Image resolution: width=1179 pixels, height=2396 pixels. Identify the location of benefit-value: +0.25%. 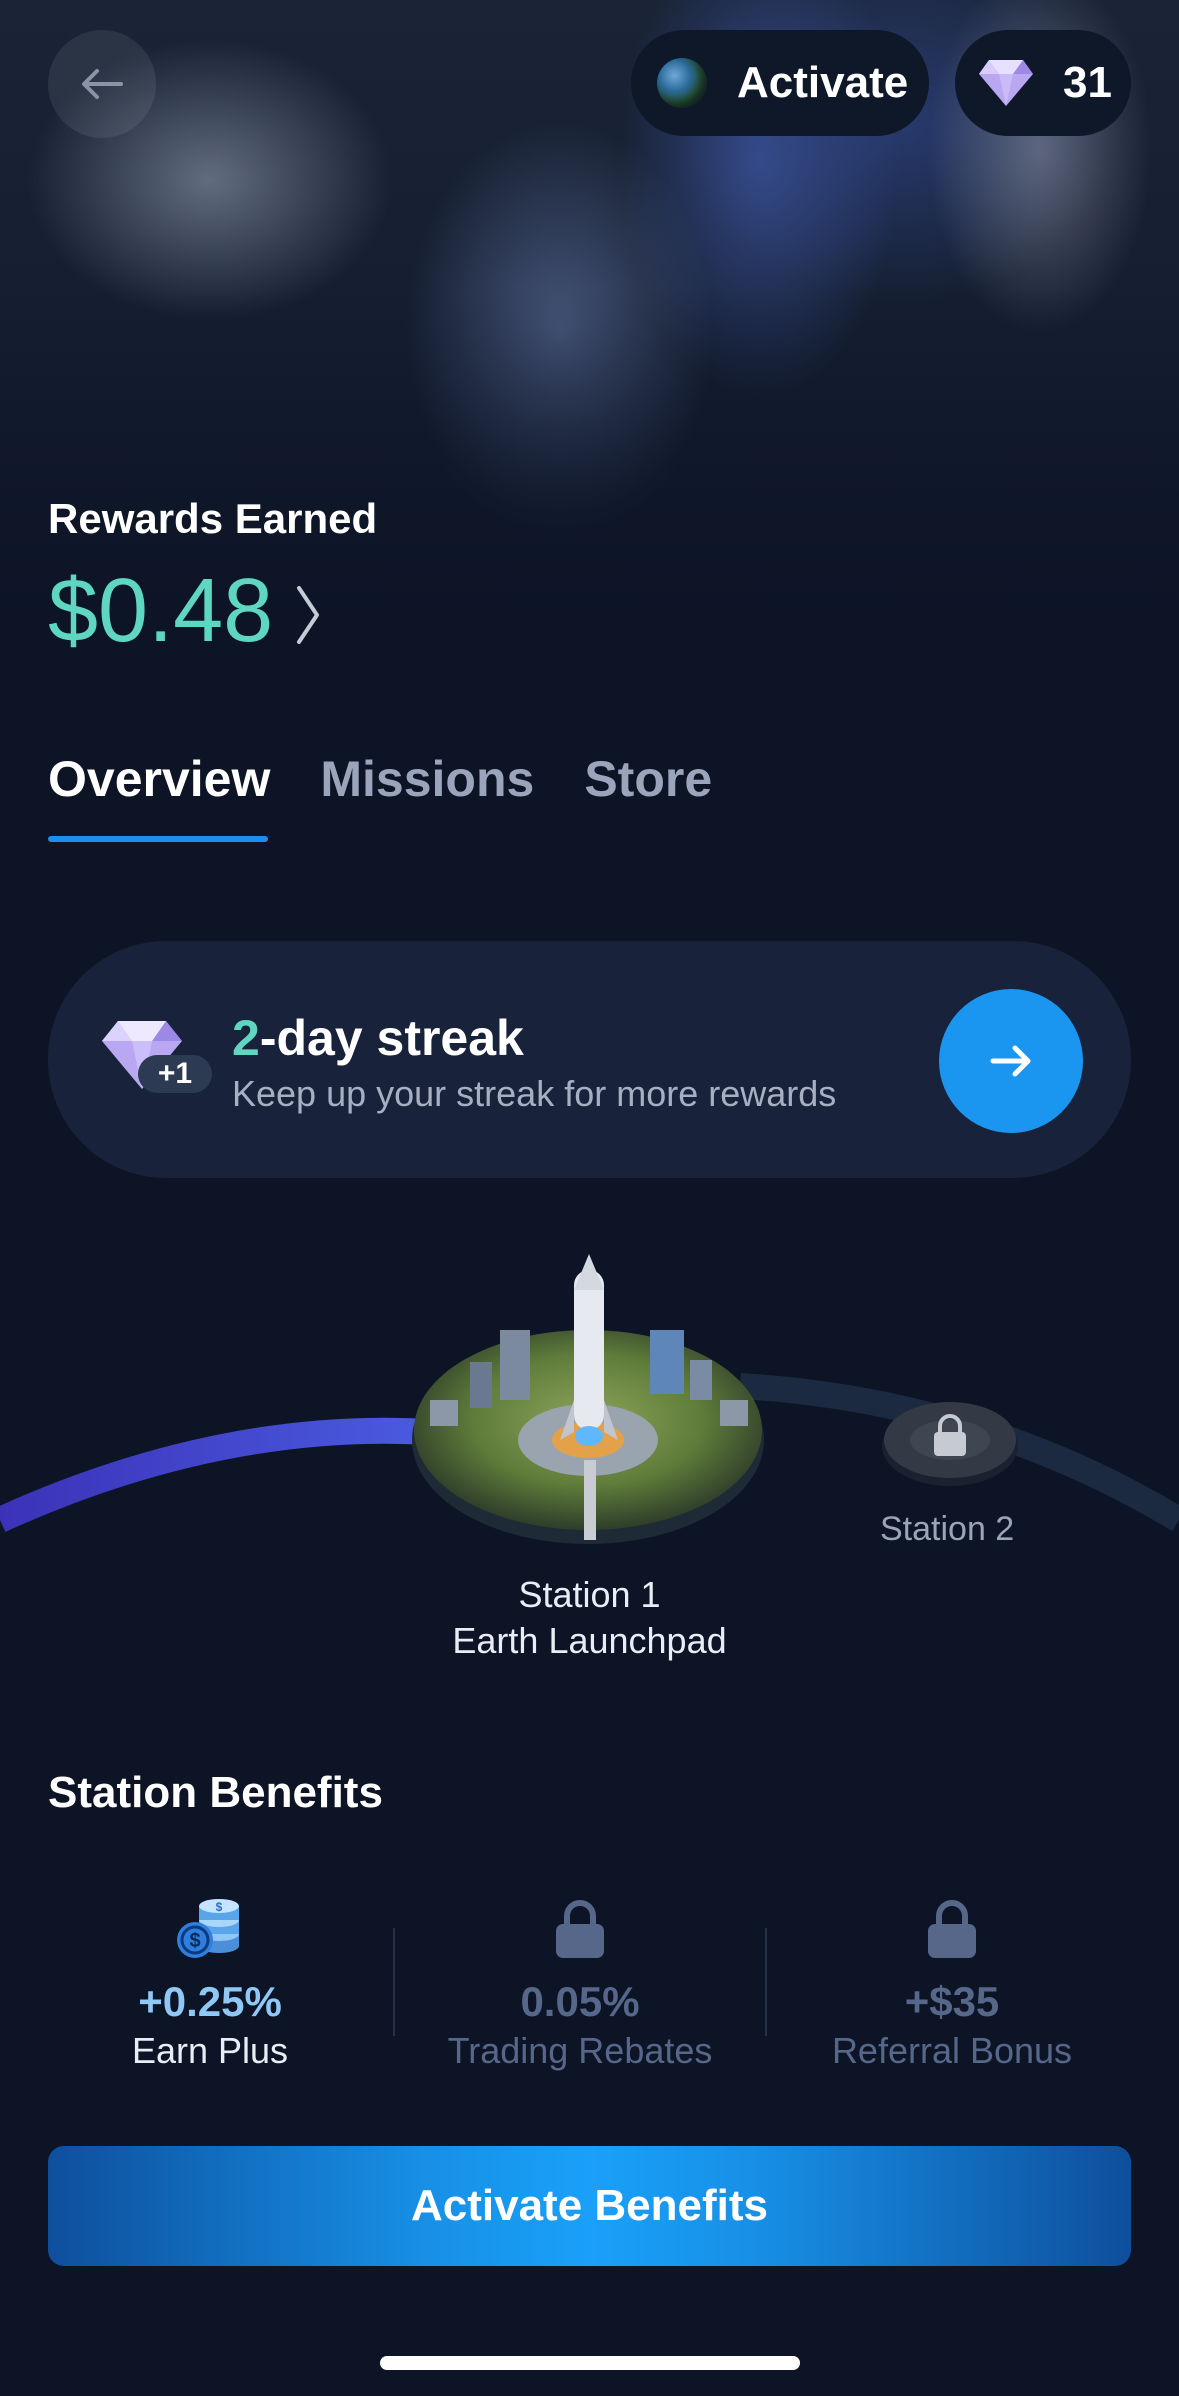
(210, 2001).